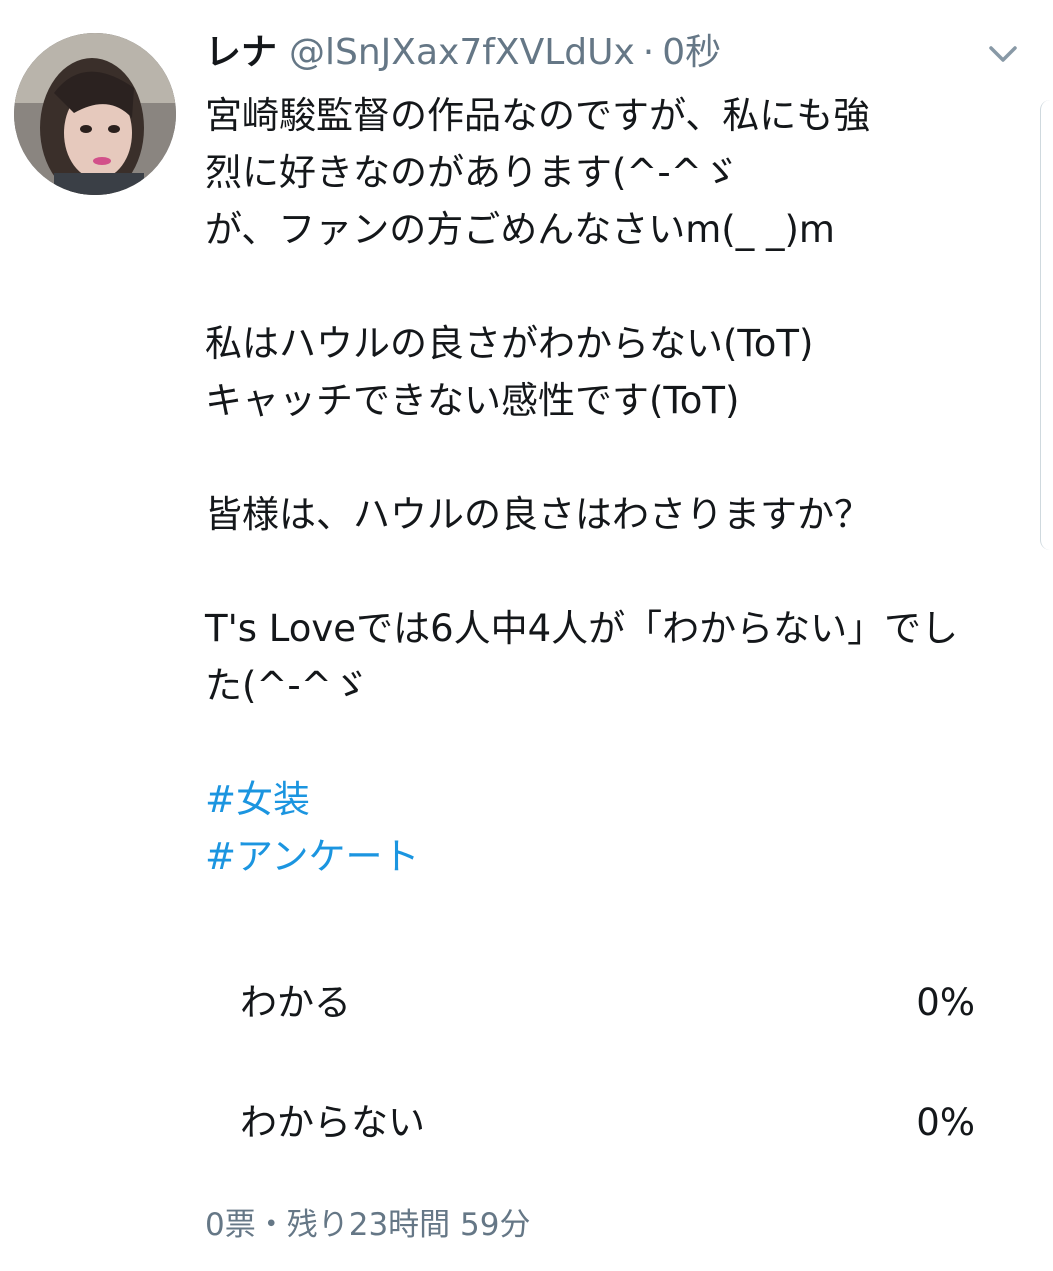 This screenshot has height=1271, width=1053. I want to click on user-handle: @lSnJXax7fXVLdUx, so click(462, 53).